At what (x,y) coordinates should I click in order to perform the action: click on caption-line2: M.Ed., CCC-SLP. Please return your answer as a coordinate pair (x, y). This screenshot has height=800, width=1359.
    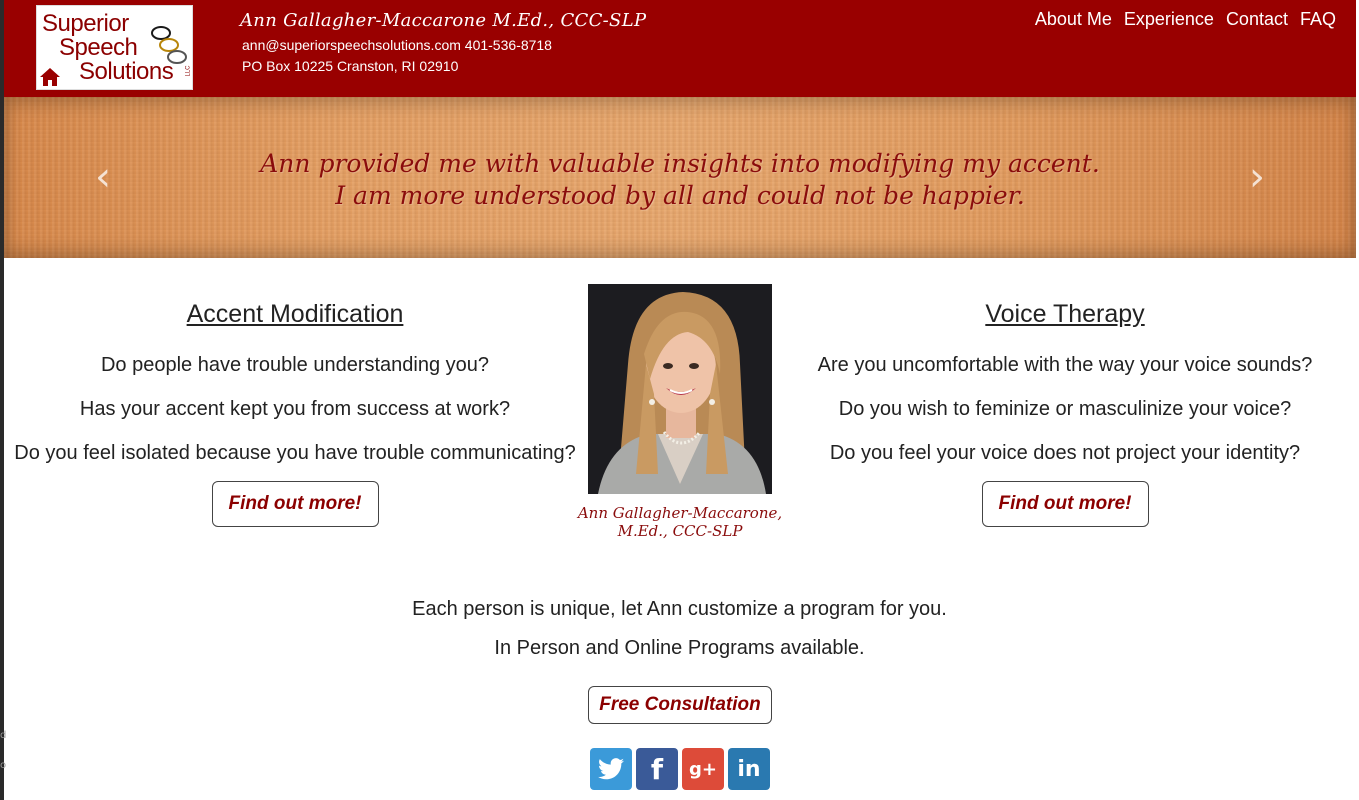
    Looking at the image, I should click on (680, 531).